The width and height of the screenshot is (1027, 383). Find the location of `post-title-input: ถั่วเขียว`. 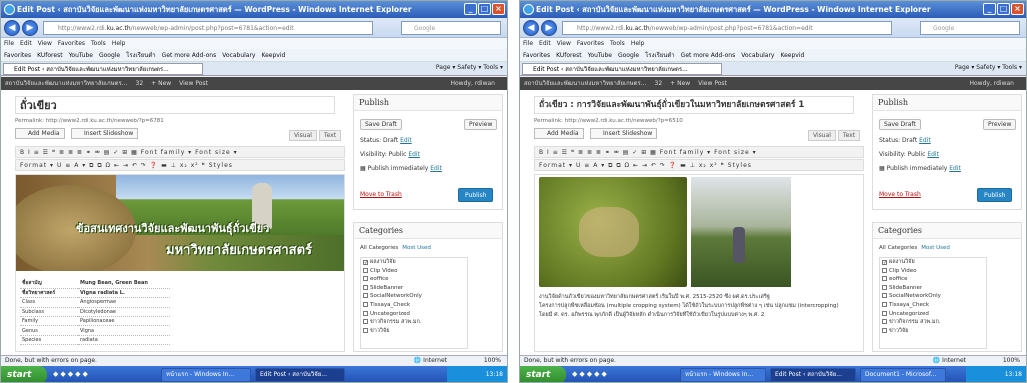

post-title-input: ถั่วเขียว is located at coordinates (175, 105).